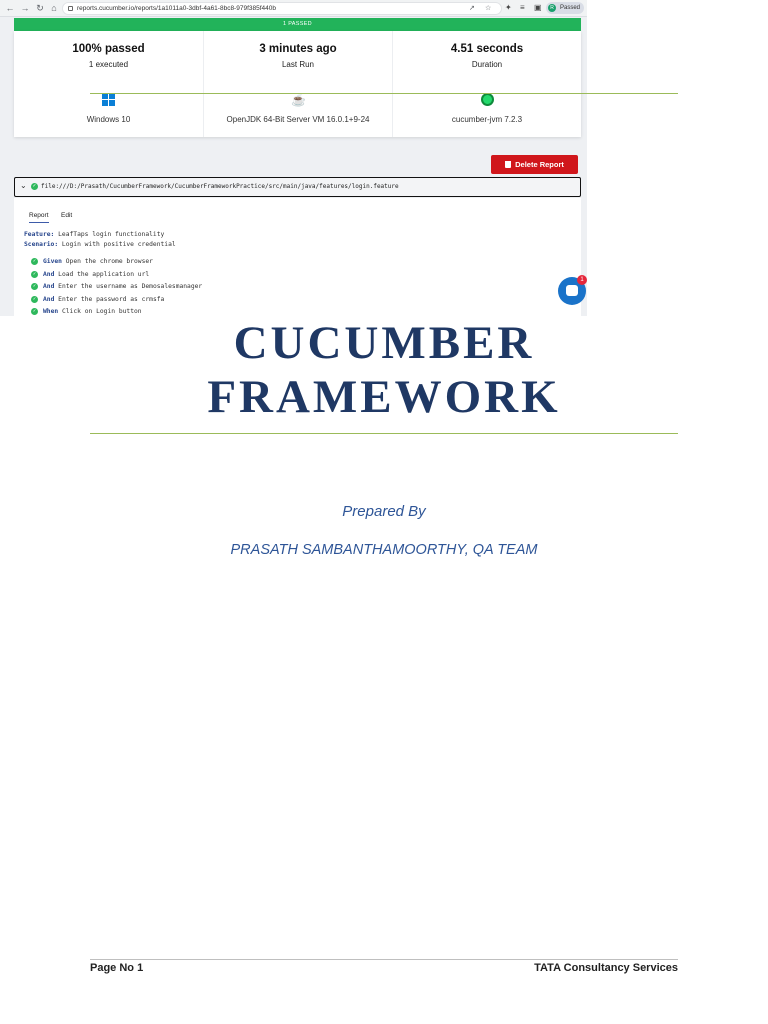  What do you see at coordinates (572, 290) in the screenshot?
I see `chat-icon` at bounding box center [572, 290].